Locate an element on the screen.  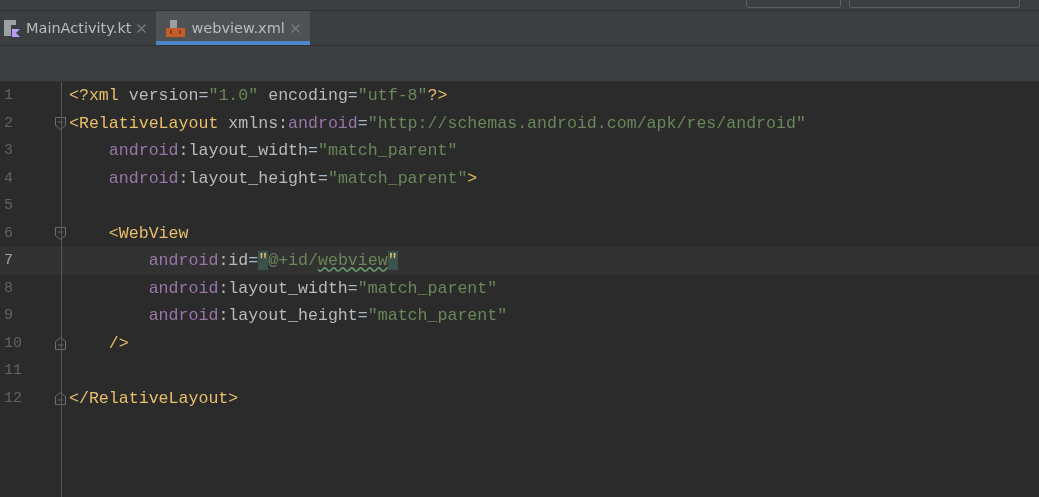
line-number: 7 is located at coordinates (8, 261).